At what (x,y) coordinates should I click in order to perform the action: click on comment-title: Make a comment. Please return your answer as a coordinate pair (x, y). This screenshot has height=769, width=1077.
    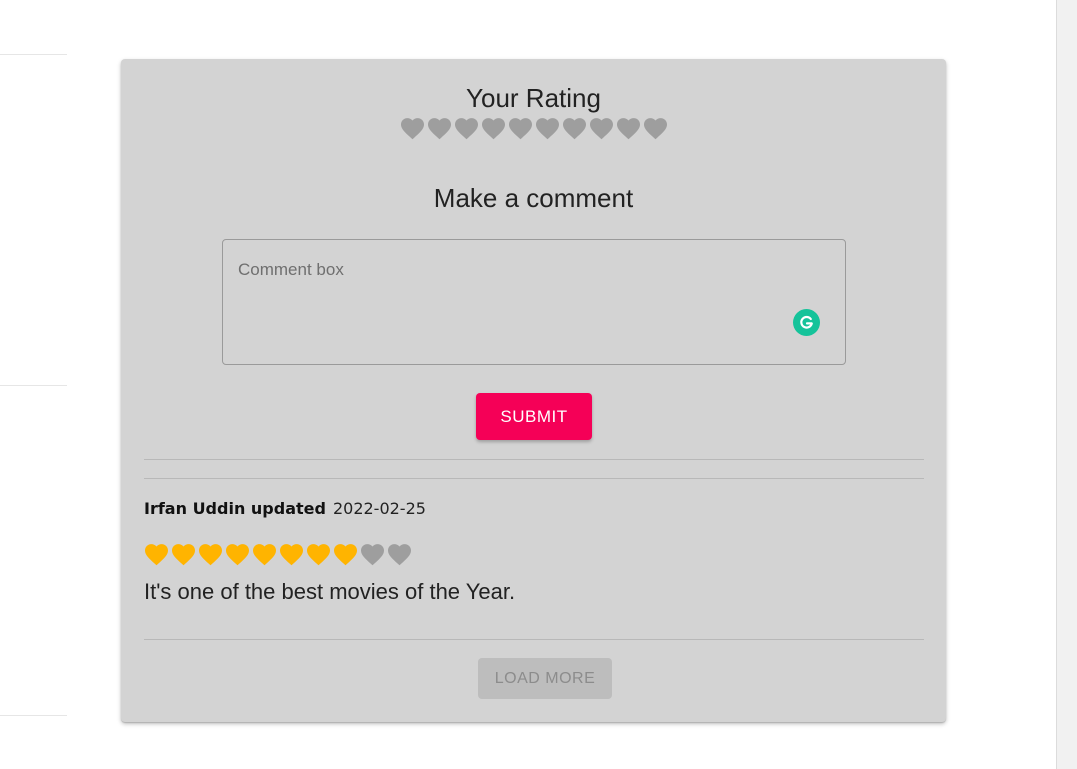
    Looking at the image, I should click on (533, 198).